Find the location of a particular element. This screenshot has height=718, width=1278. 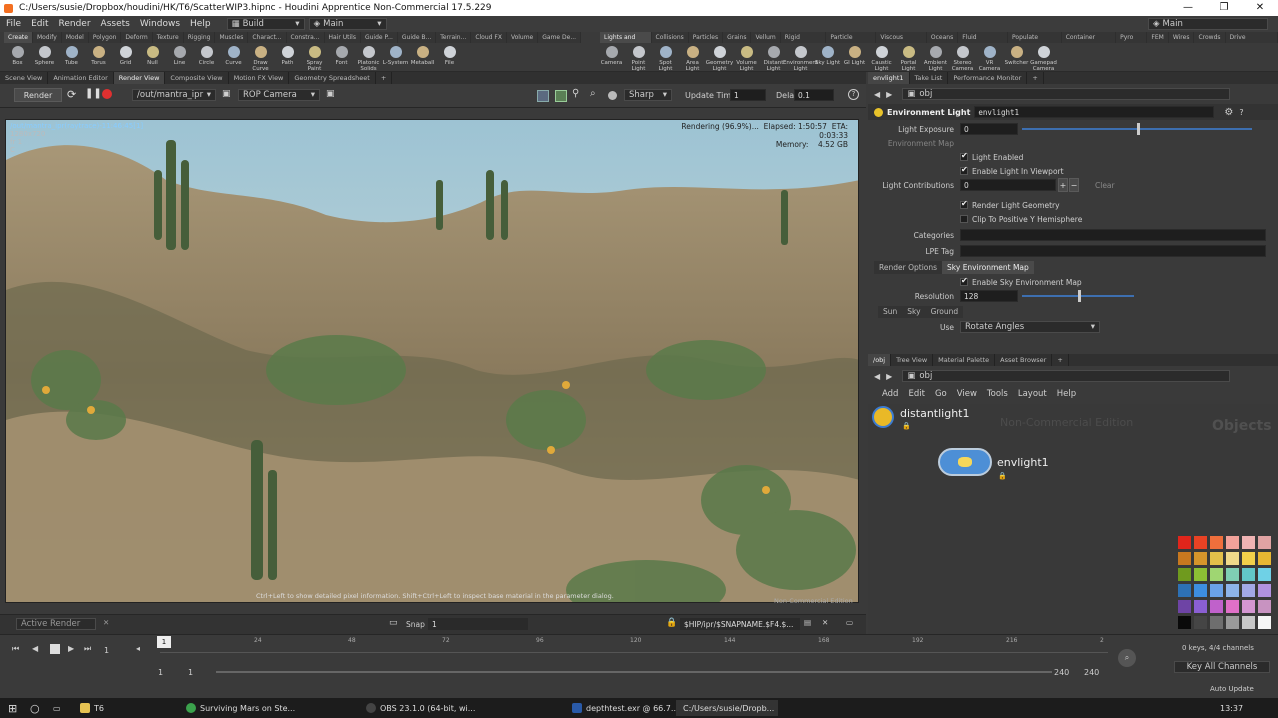

tab-performance-monitor: Performance Monitor is located at coordinates (988, 78).